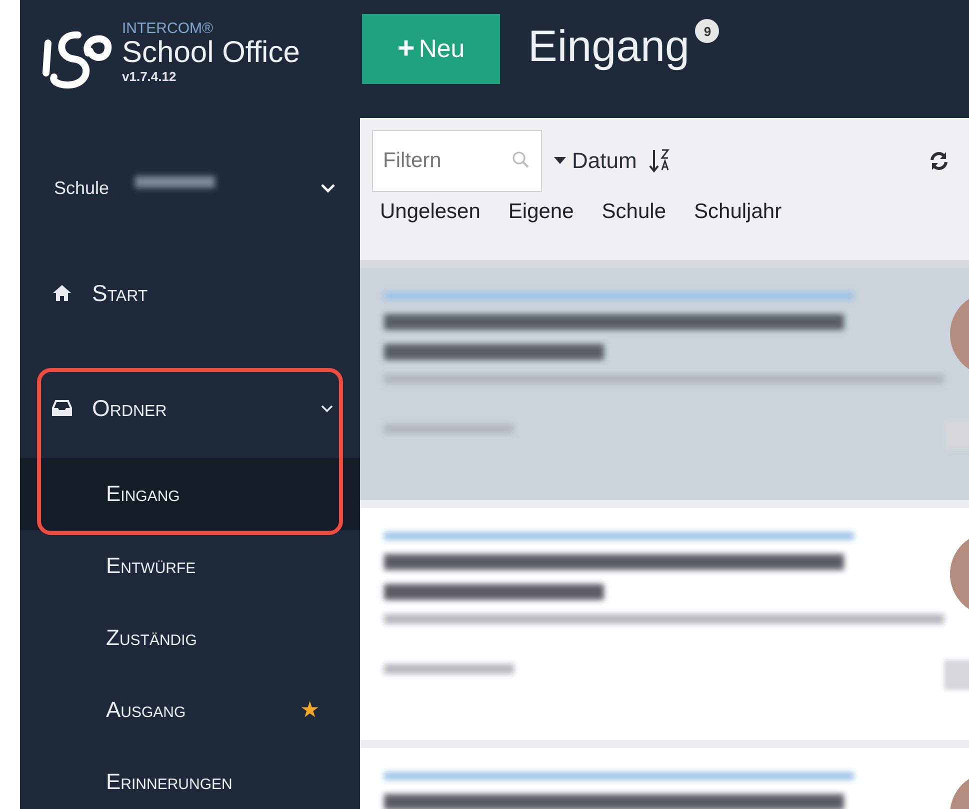 Image resolution: width=969 pixels, height=809 pixels. What do you see at coordinates (190, 777) in the screenshot?
I see `nav-subitem: Erinnerungen` at bounding box center [190, 777].